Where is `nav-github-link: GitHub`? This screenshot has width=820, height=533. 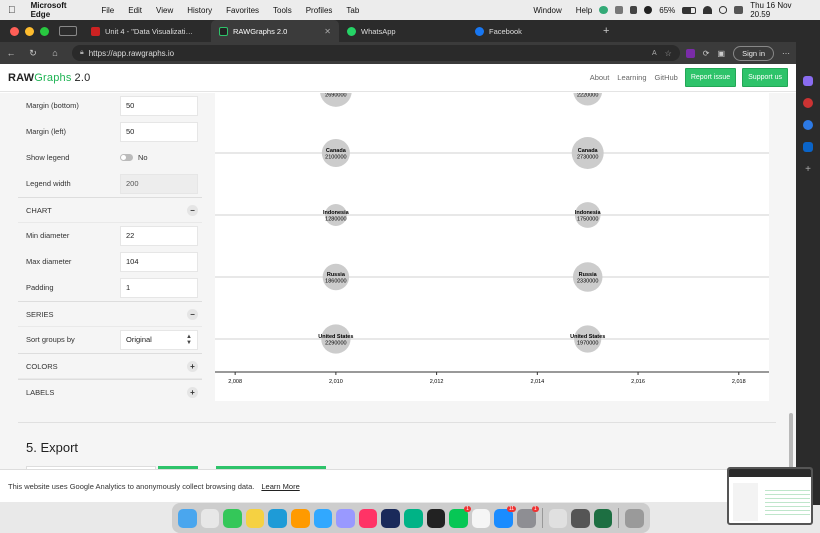 nav-github-link: GitHub is located at coordinates (666, 77).